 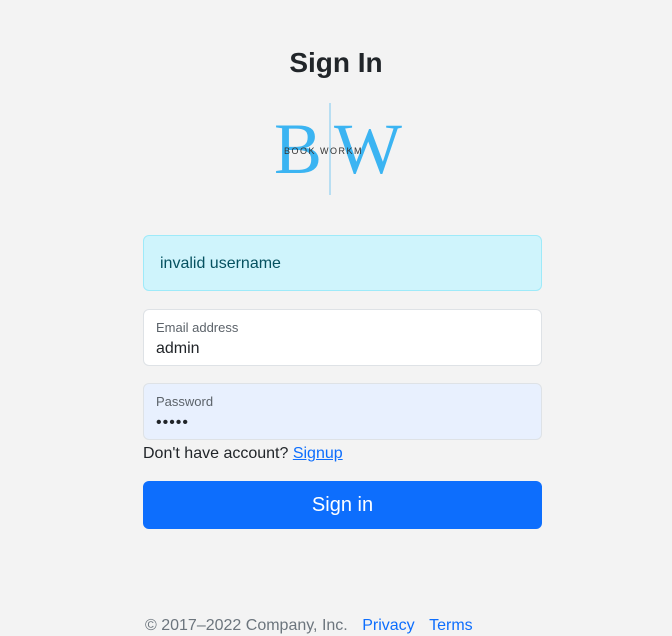 I want to click on sign-in-button: Sign in, so click(x=342, y=505).